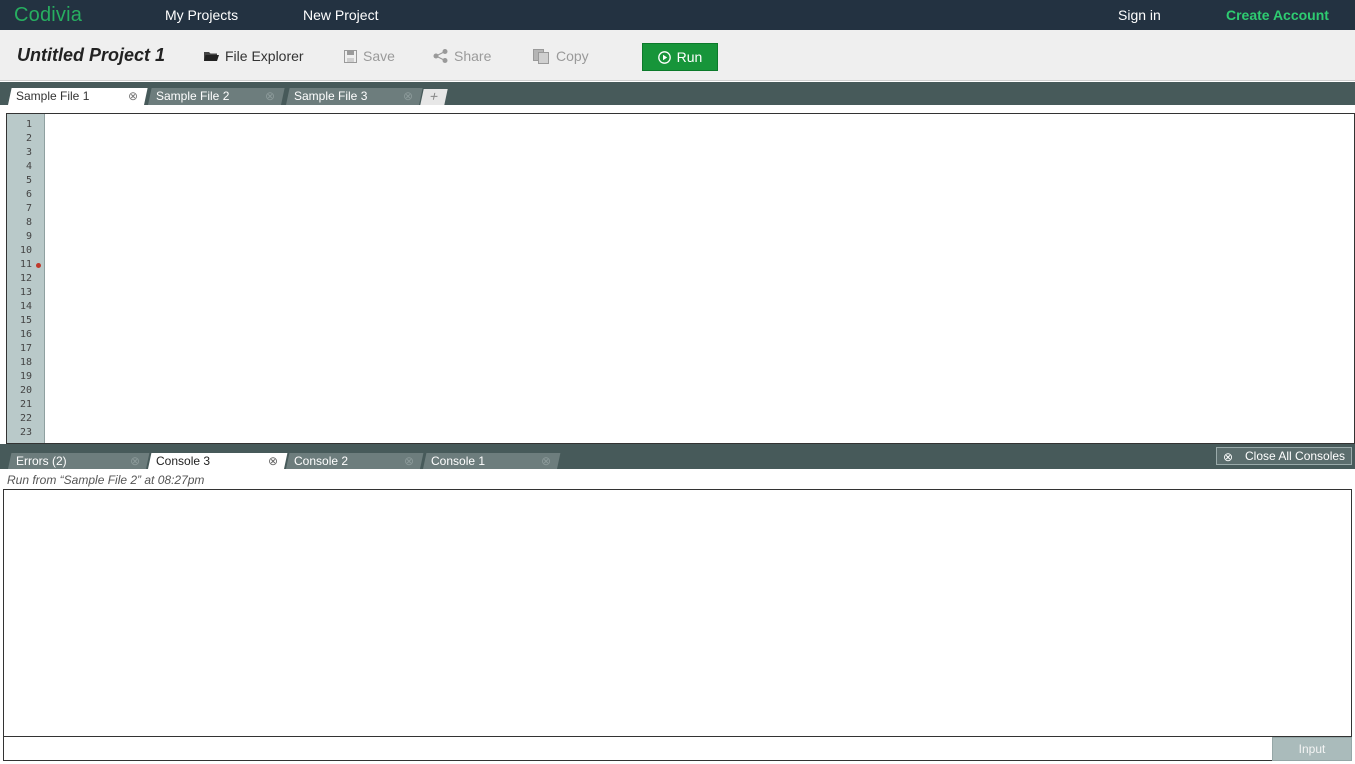 This screenshot has height=764, width=1355. What do you see at coordinates (106, 480) in the screenshot?
I see `run-info-text: Run from “Sample File 2” at 08:27pm` at bounding box center [106, 480].